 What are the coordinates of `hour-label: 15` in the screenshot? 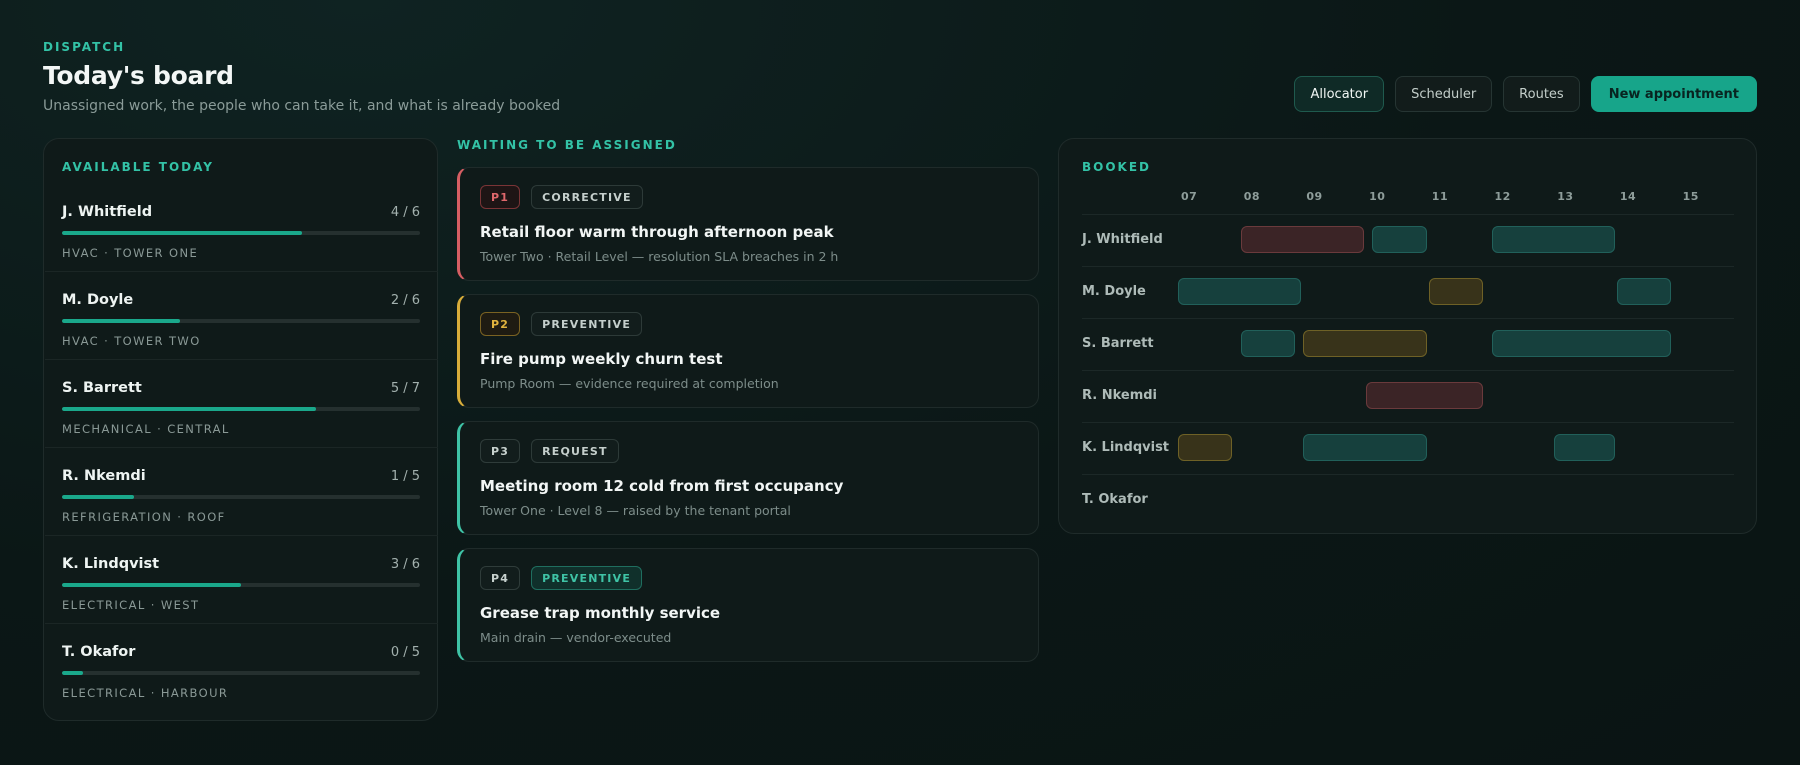 It's located at (1690, 196).